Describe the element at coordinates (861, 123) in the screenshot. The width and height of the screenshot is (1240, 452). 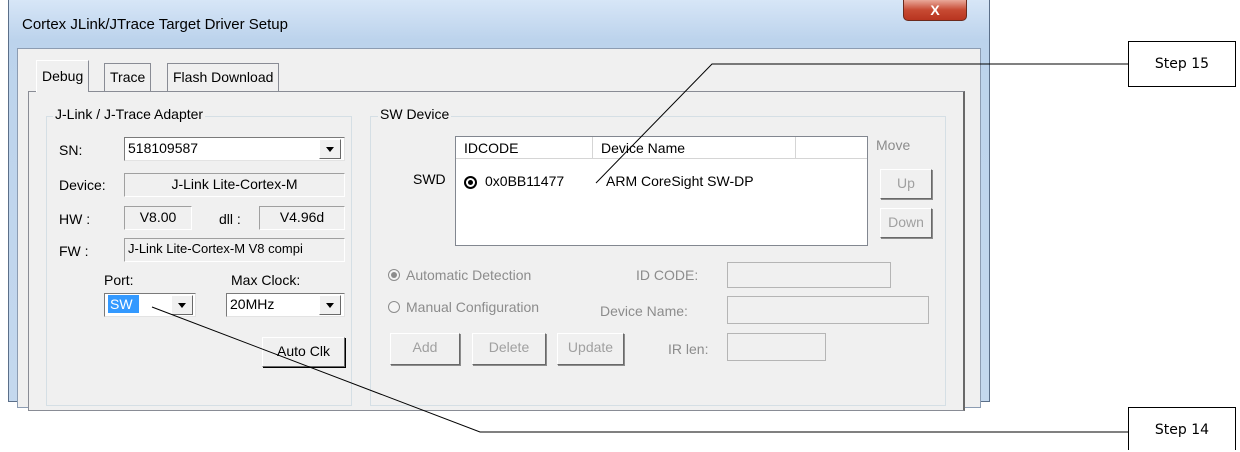
I see `step15-leader-line` at that location.